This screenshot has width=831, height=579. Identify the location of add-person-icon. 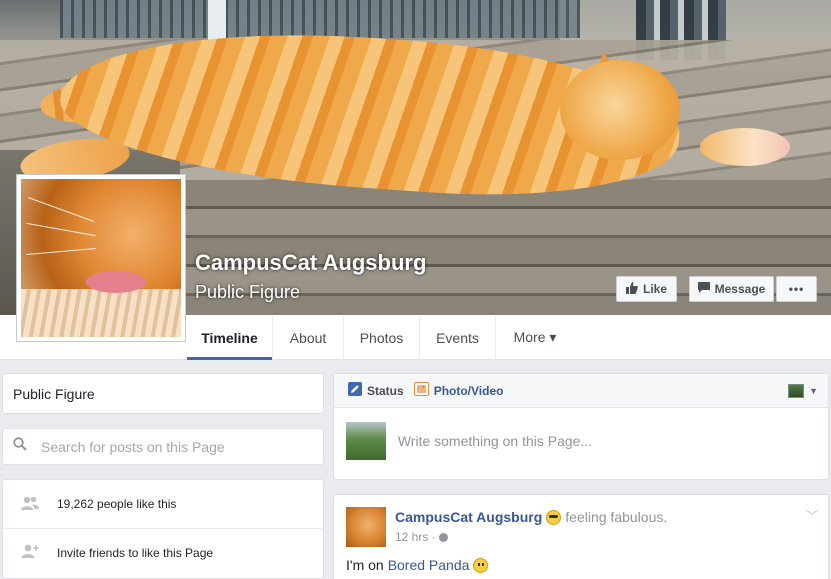
(30, 552).